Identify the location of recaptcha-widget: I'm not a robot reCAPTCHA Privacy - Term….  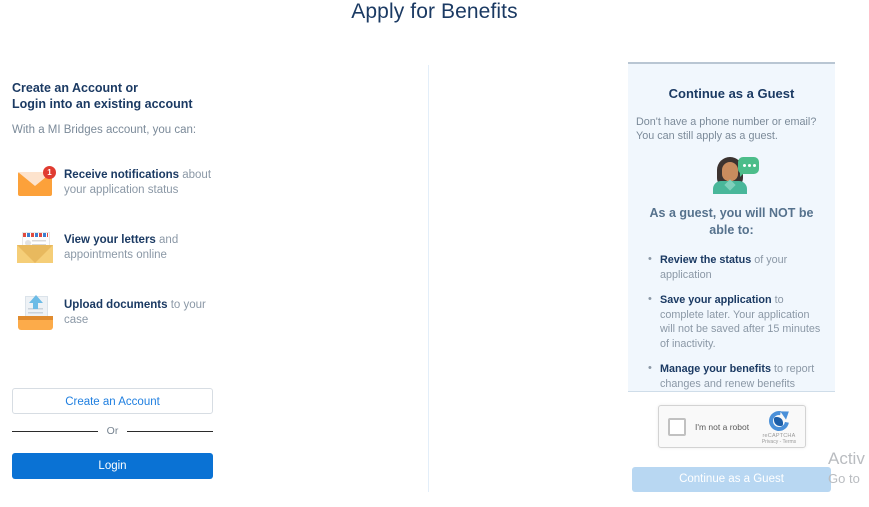
(732, 426).